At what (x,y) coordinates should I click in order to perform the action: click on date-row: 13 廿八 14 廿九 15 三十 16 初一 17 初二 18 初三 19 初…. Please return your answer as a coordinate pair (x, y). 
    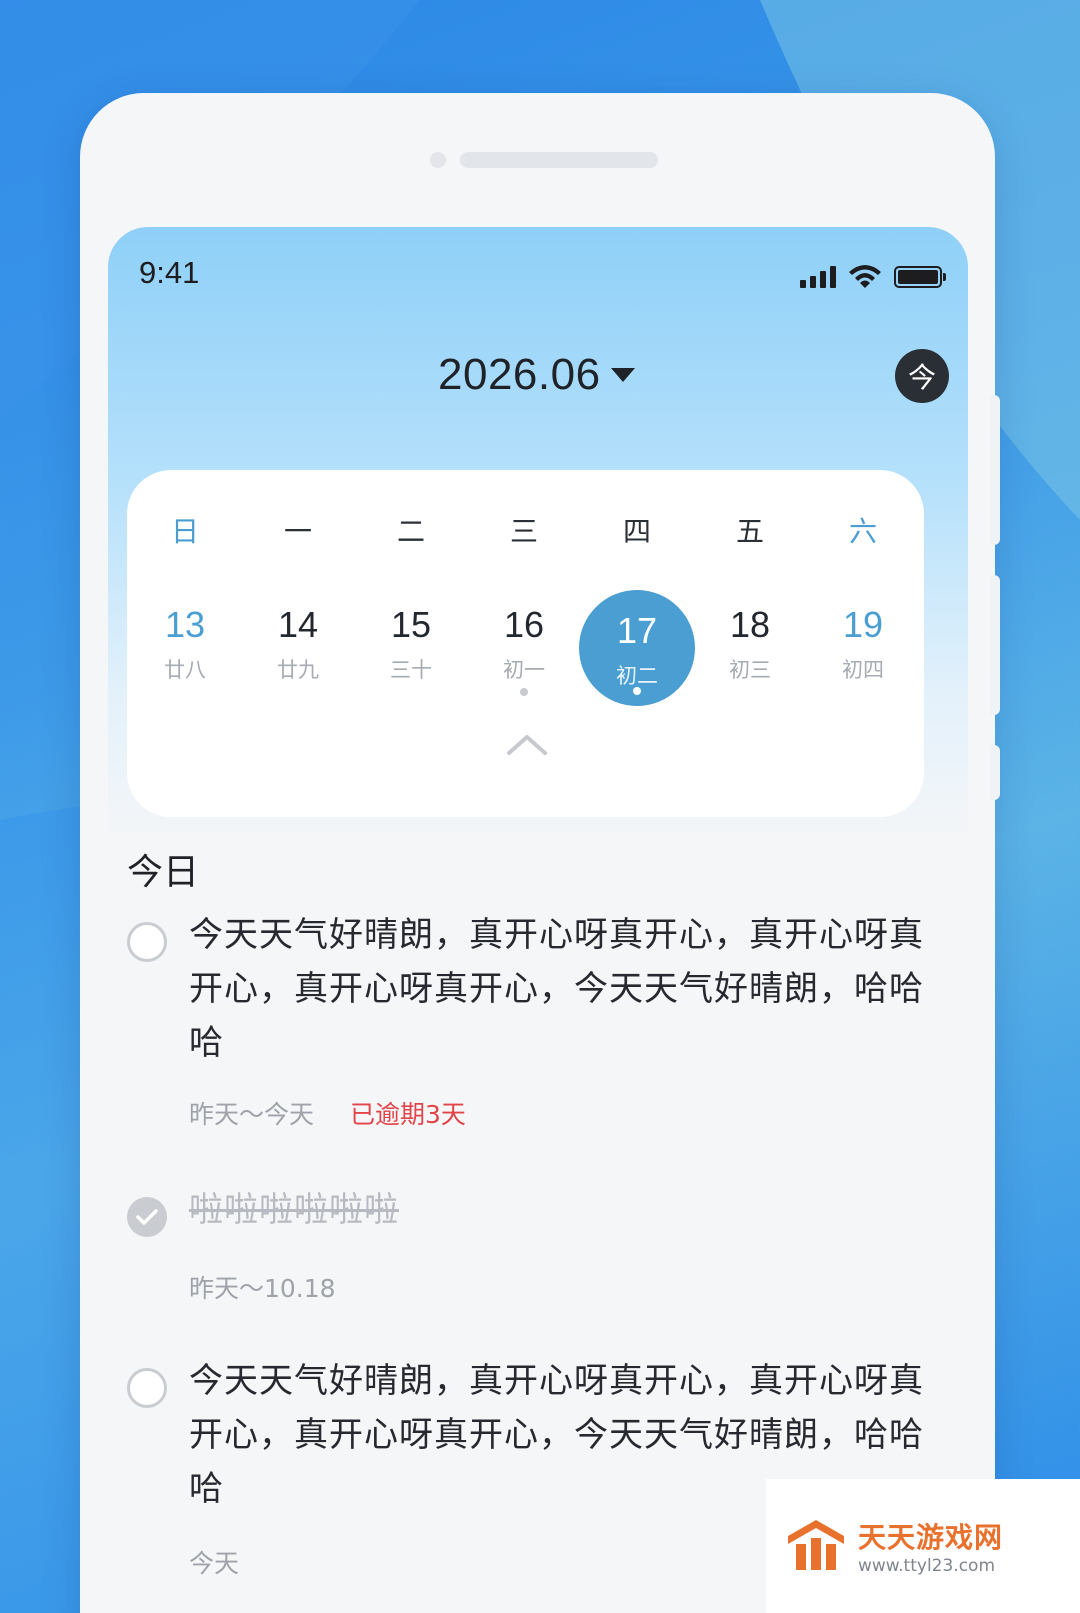
    Looking at the image, I should click on (525, 647).